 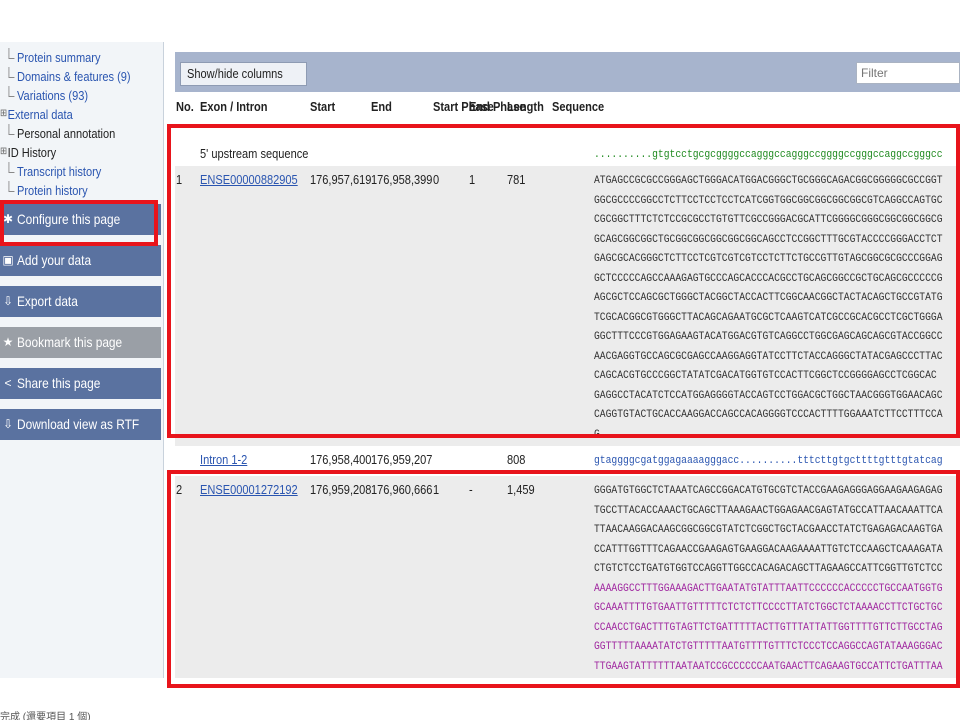 What do you see at coordinates (45, 716) in the screenshot?
I see `status-bar-text: 完成 (還要項目 1 個)` at bounding box center [45, 716].